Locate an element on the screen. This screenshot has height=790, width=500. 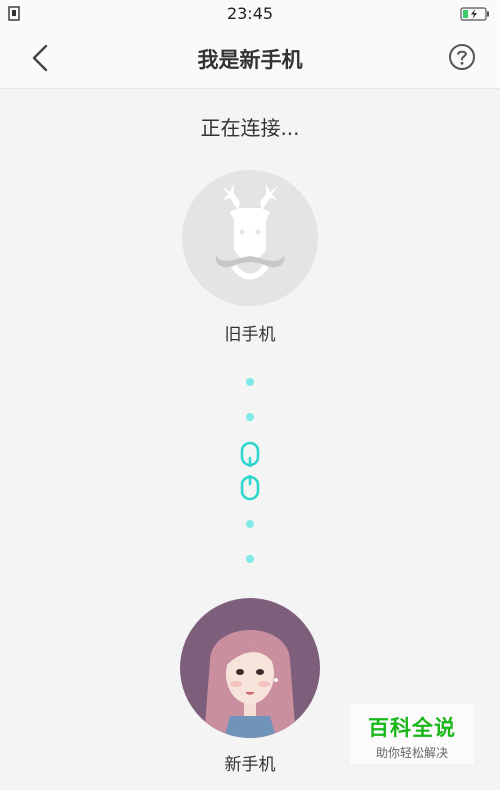
help-button is located at coordinates (462, 57).